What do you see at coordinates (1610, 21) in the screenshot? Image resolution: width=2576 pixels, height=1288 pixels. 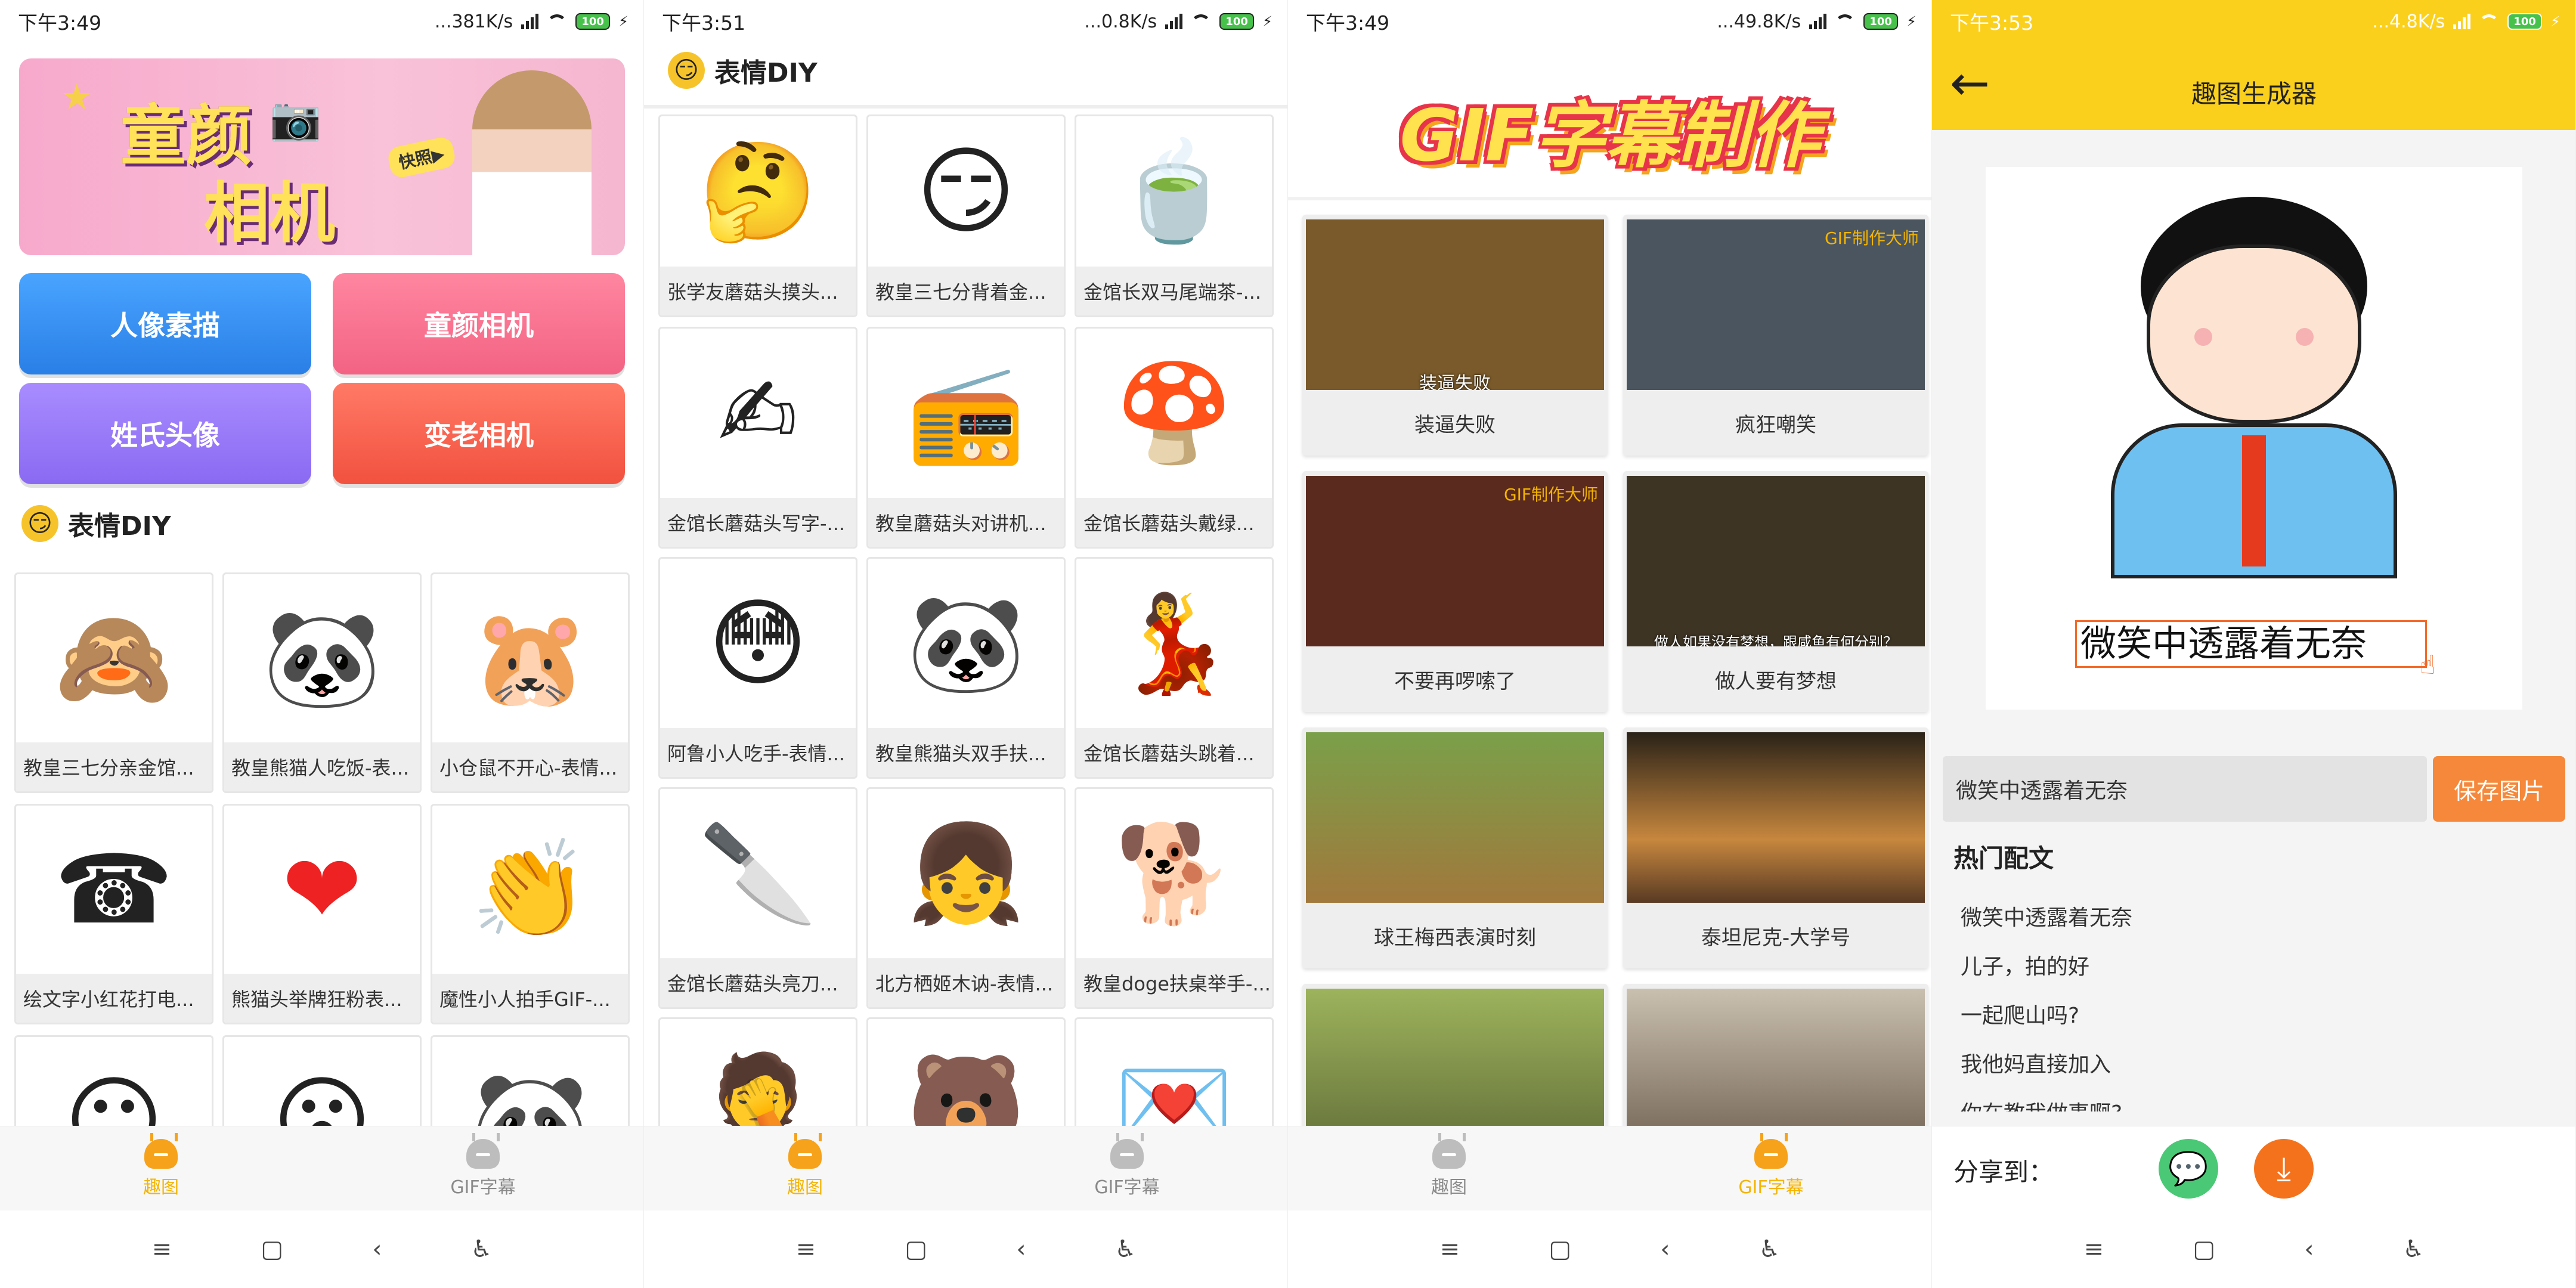 I see `status-bar: 下午3:49 ...49.8K/s 100 ⚡` at bounding box center [1610, 21].